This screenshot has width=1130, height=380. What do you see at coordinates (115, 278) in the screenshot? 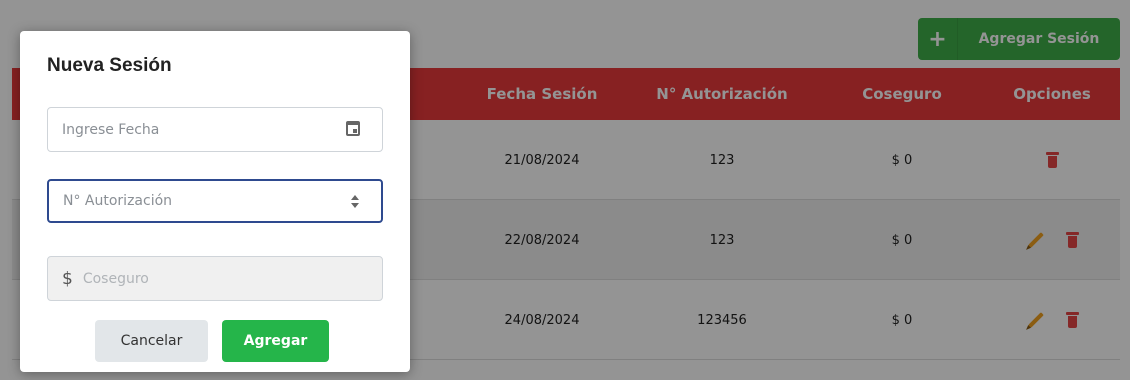
I see `coseguro-placeholder: Coseguro` at bounding box center [115, 278].